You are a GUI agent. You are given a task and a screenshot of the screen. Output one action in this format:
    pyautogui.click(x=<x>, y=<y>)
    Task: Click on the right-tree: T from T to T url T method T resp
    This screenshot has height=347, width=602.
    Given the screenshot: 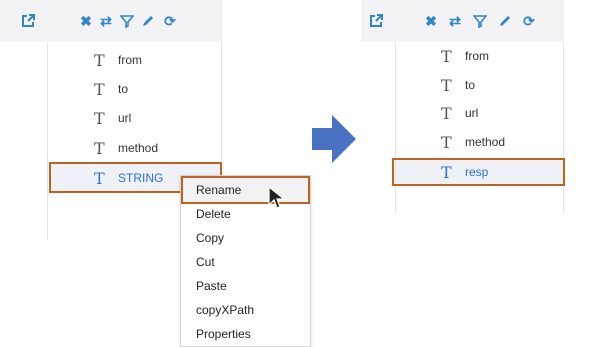 What is the action you would take?
    pyautogui.click(x=479, y=127)
    